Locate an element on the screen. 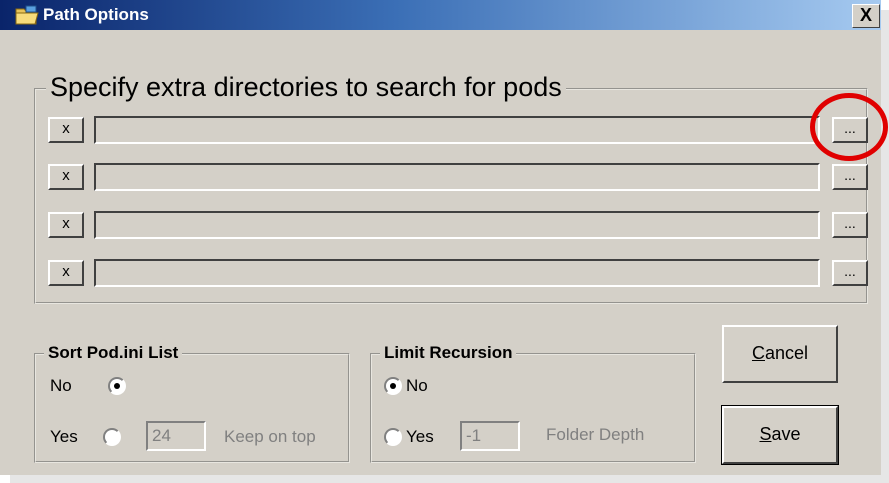 This screenshot has height=483, width=889. folder-icon is located at coordinates (27, 15).